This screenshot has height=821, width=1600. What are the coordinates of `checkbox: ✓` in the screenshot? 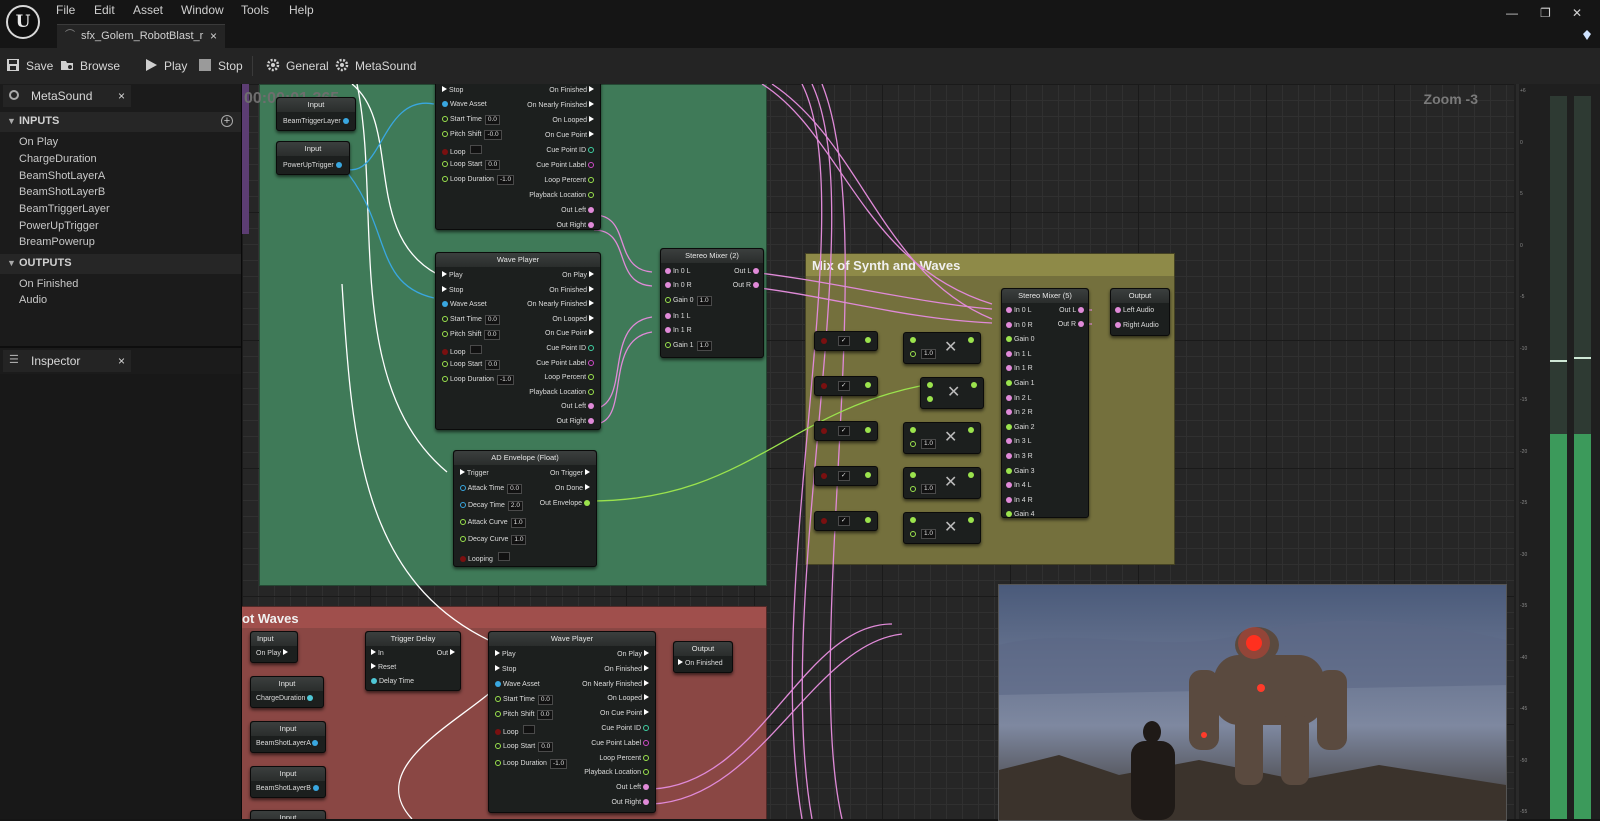 It's located at (844, 386).